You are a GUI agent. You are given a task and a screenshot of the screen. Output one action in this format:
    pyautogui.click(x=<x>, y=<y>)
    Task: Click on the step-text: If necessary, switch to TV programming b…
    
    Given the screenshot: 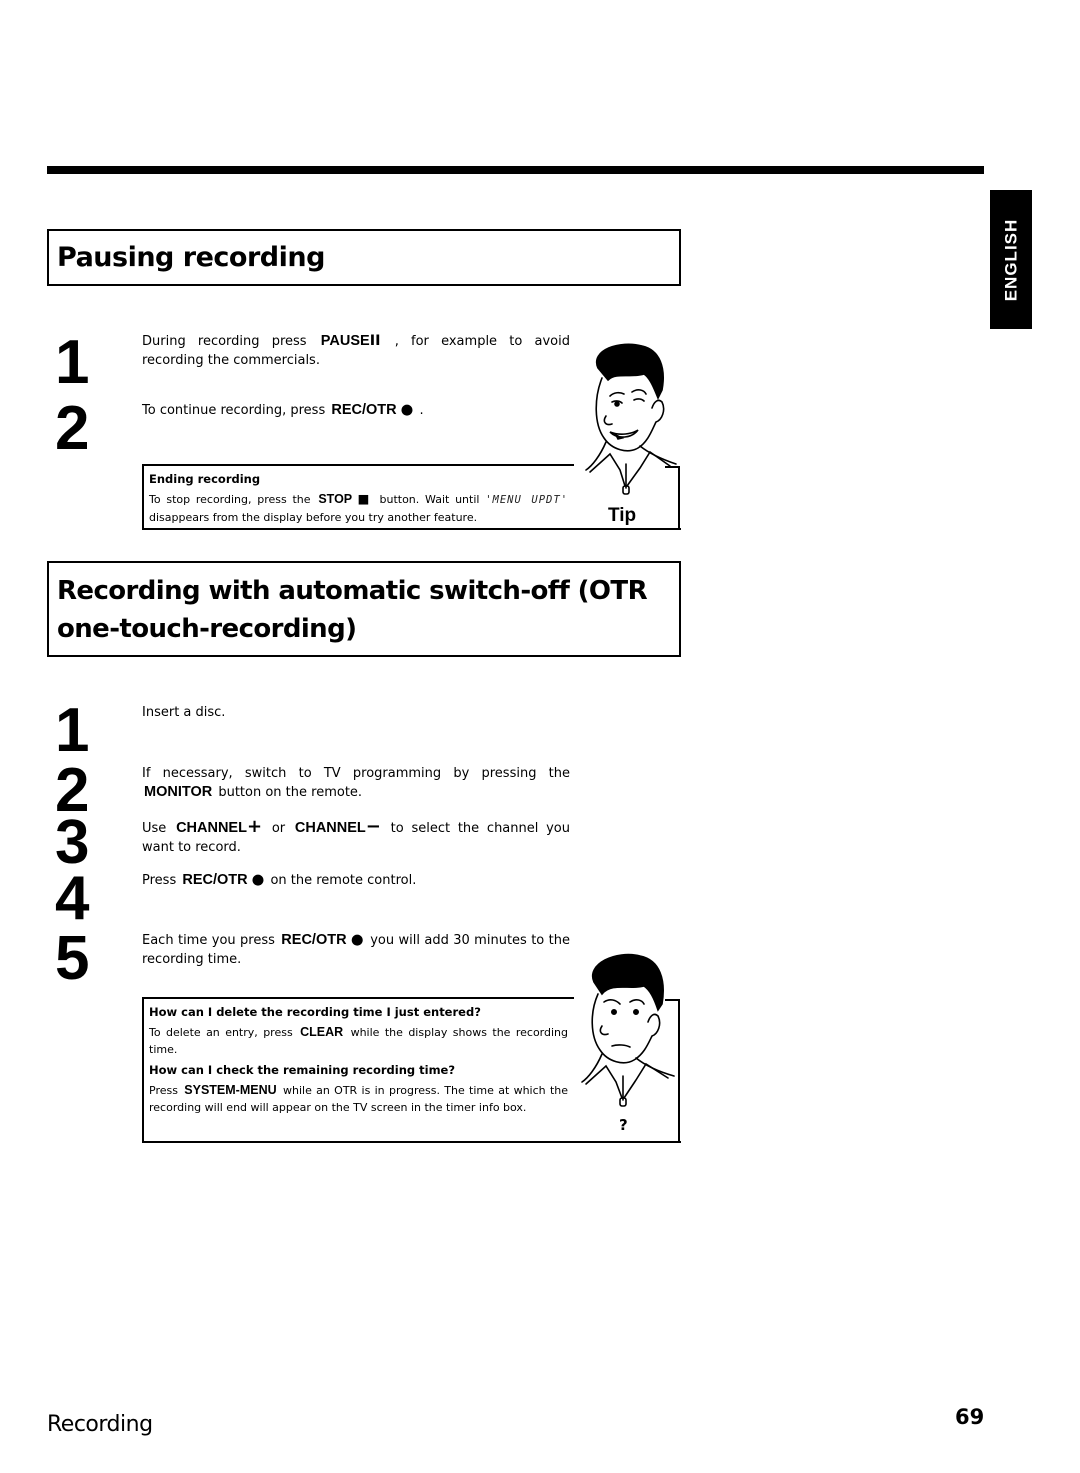 What is the action you would take?
    pyautogui.click(x=356, y=783)
    